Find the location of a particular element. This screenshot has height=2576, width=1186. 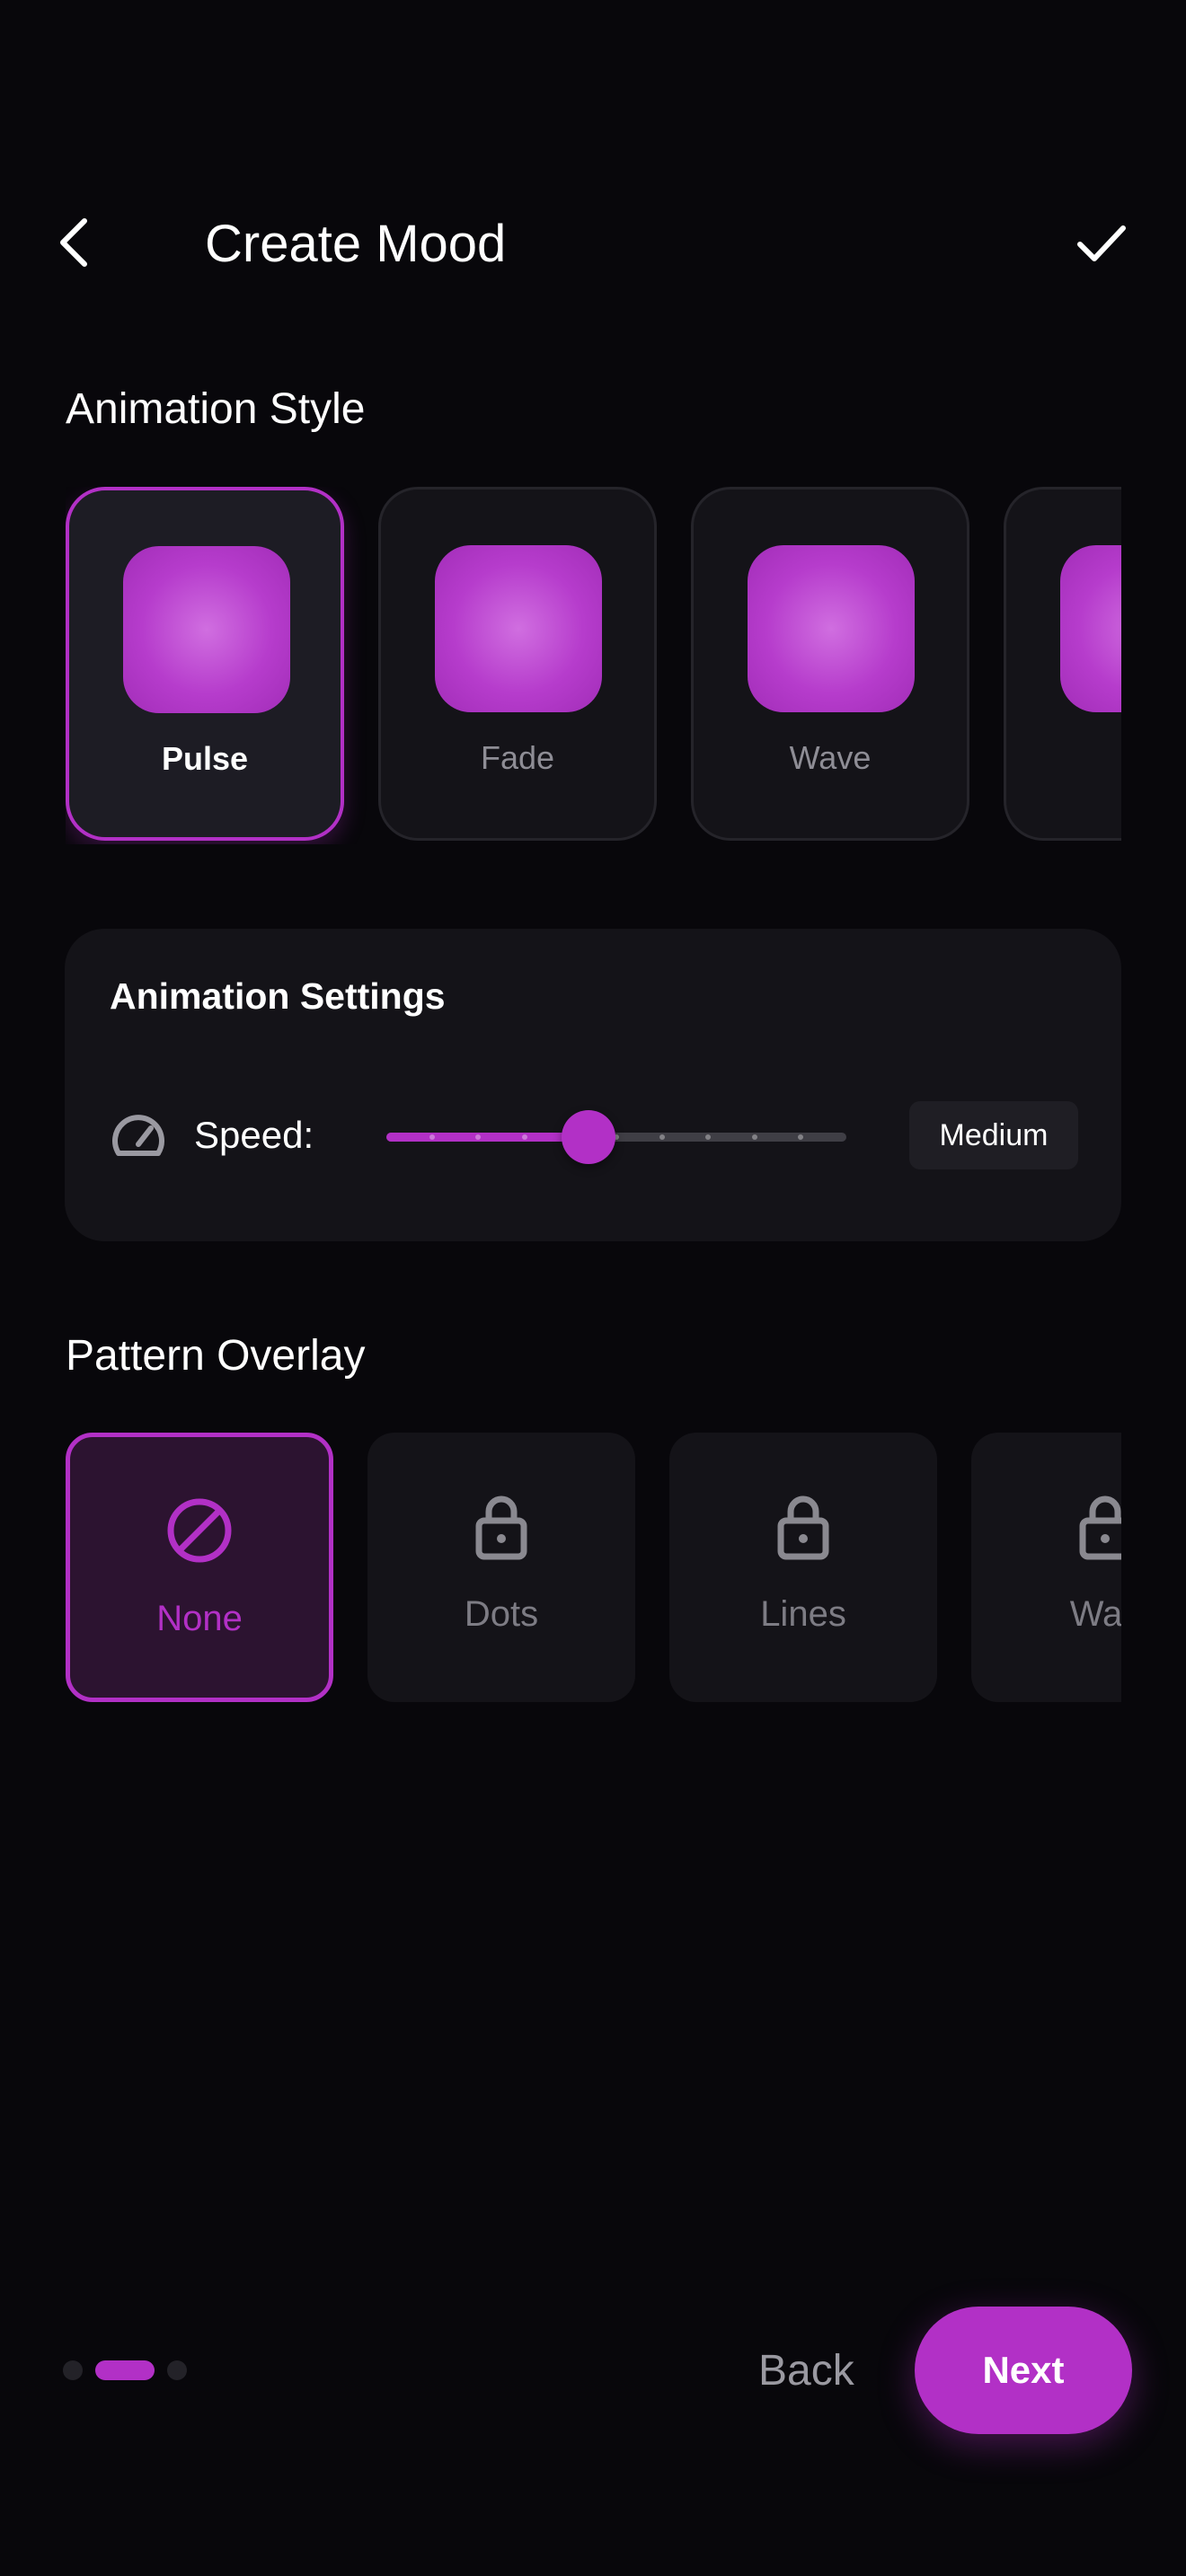

slider-thumb is located at coordinates (588, 1137).